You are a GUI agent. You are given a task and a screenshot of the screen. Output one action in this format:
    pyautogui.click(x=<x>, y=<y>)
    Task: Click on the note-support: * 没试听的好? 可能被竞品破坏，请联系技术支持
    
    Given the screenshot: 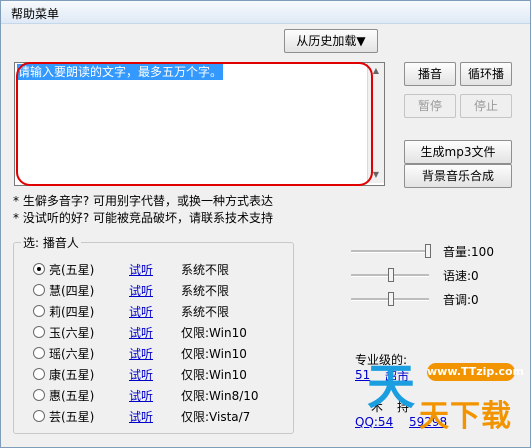 What is the action you would take?
    pyautogui.click(x=143, y=218)
    